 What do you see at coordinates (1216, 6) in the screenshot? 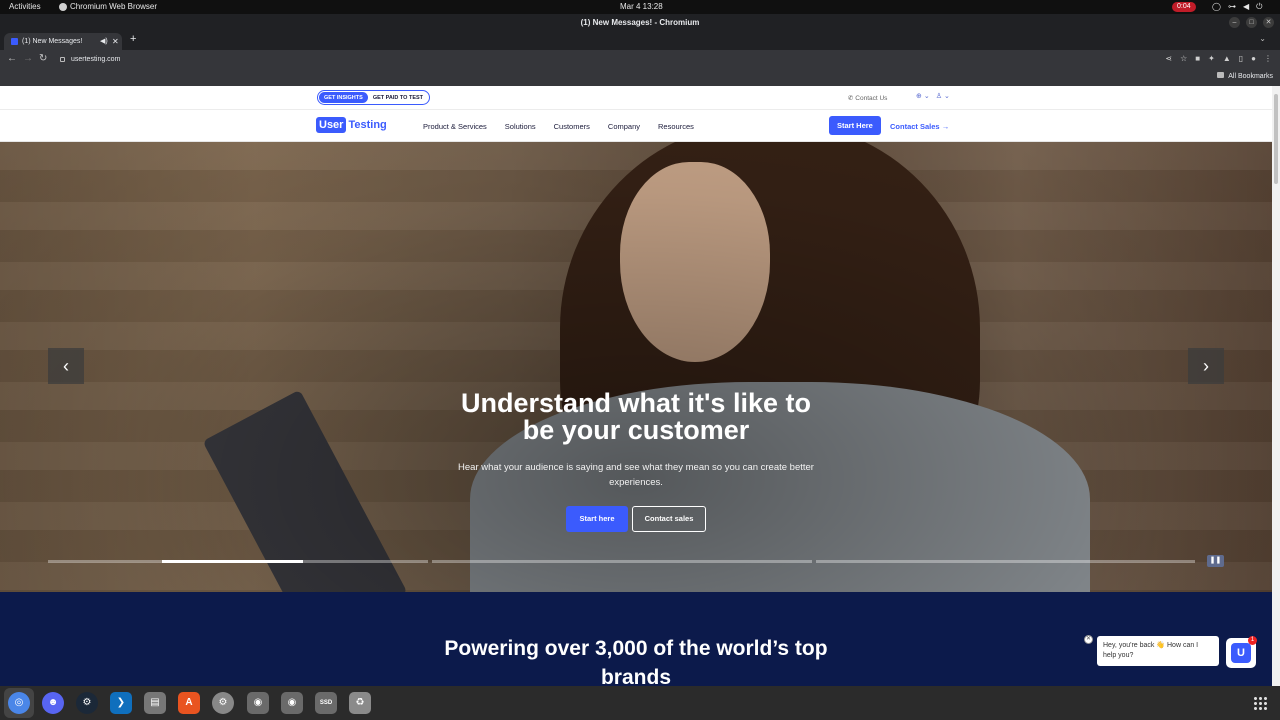
I see `update-icon: ◯` at bounding box center [1216, 6].